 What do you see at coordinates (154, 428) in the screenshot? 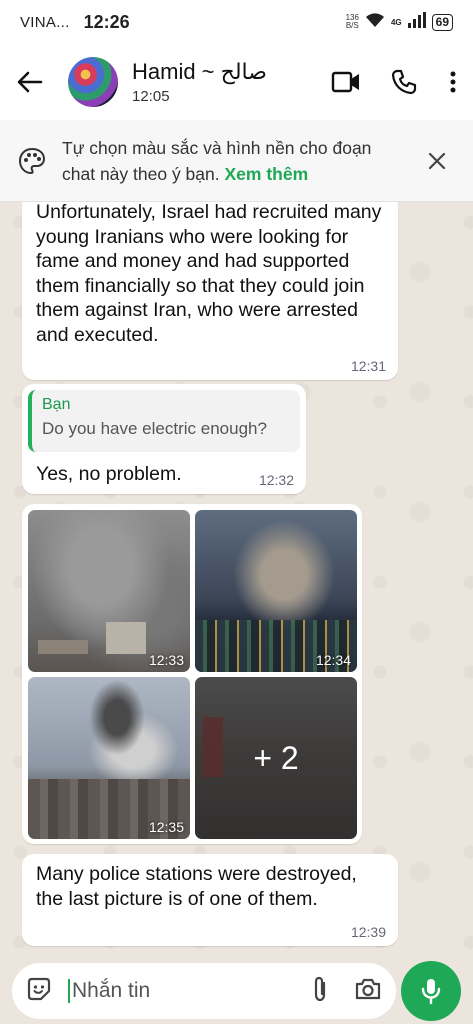
I see `quoted-text: Do you have electric enough?` at bounding box center [154, 428].